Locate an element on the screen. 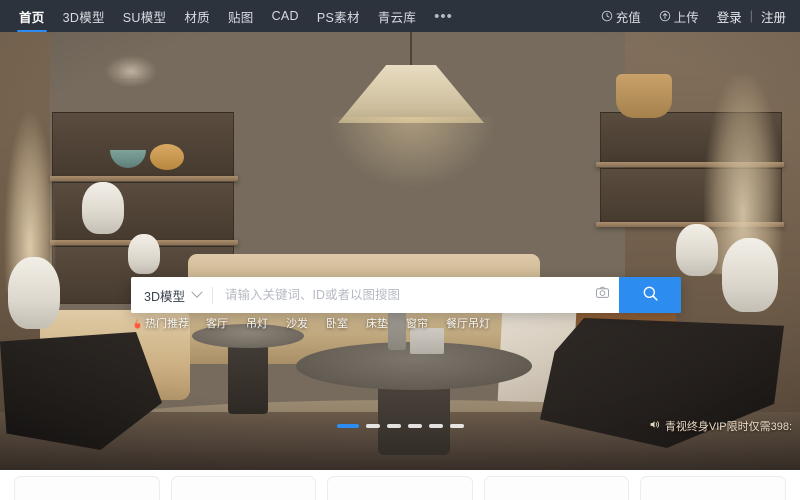 The width and height of the screenshot is (800, 500). upload-button: 上传 is located at coordinates (679, 16).